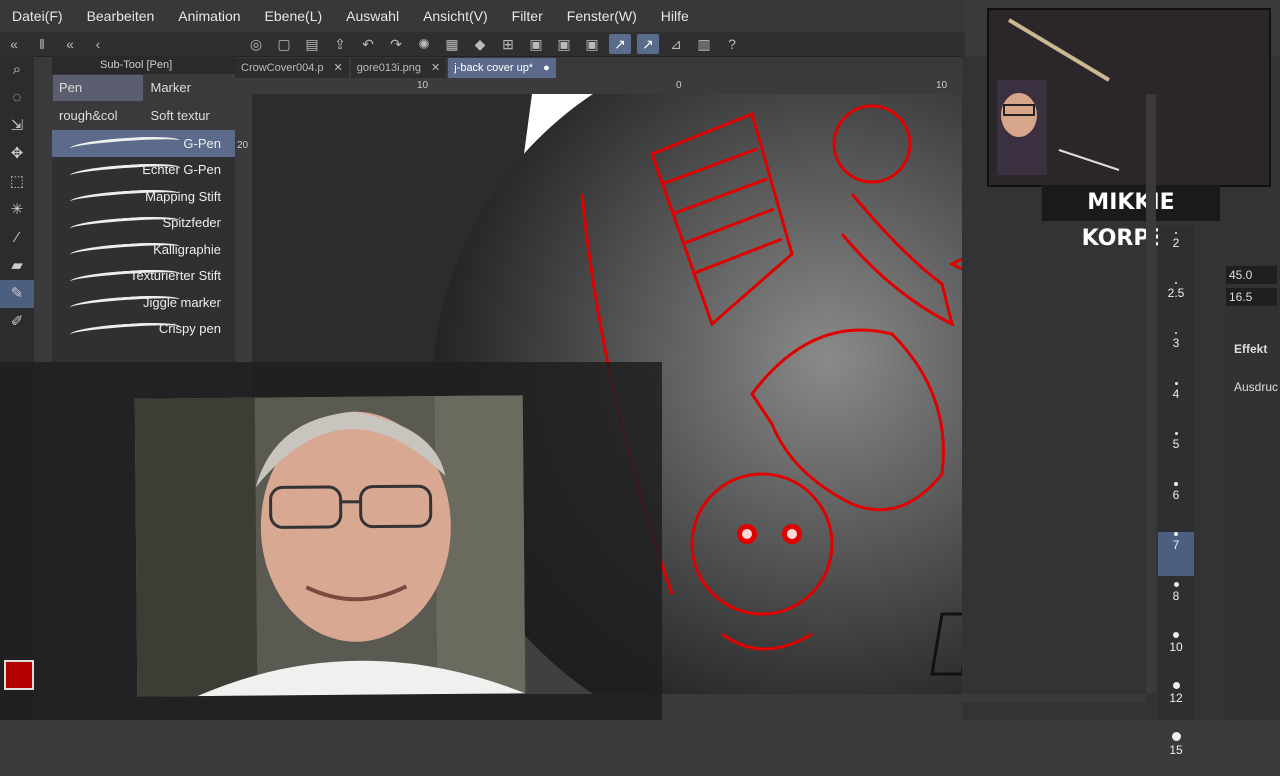 The image size is (1280, 776). Describe the element at coordinates (143, 196) in the screenshot. I see `brush-item: Mapping Stift` at that location.